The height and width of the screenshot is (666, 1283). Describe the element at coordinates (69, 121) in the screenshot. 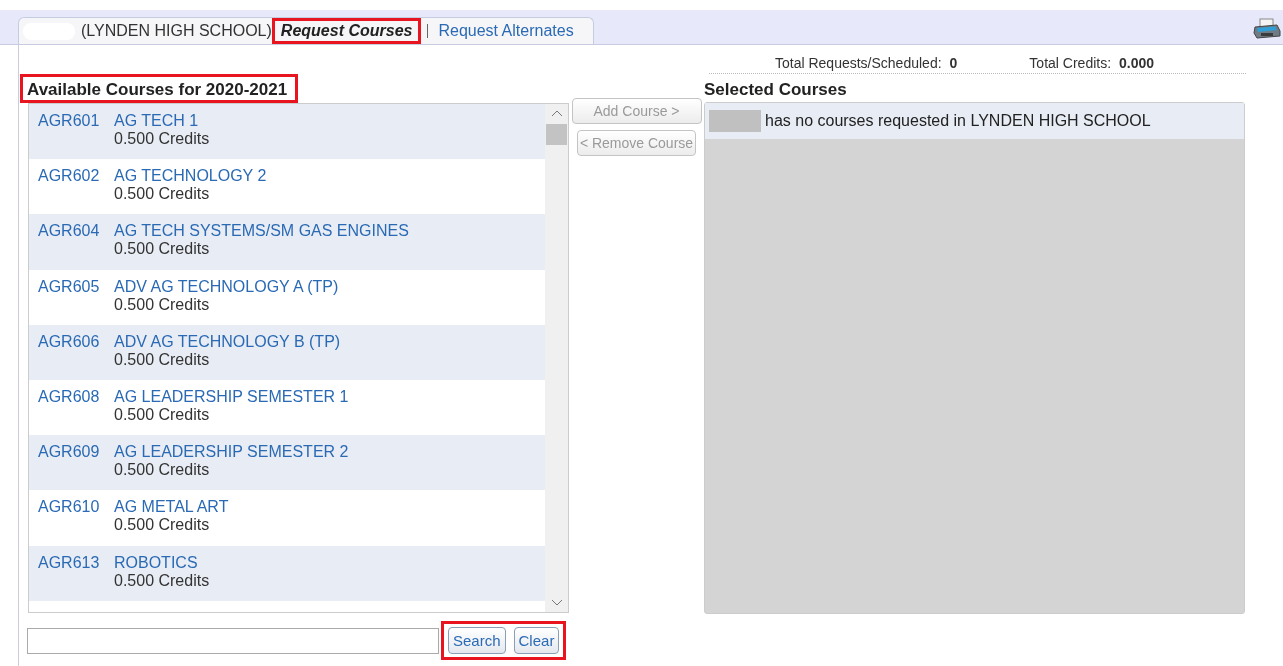

I see `course-code: AGR601` at that location.